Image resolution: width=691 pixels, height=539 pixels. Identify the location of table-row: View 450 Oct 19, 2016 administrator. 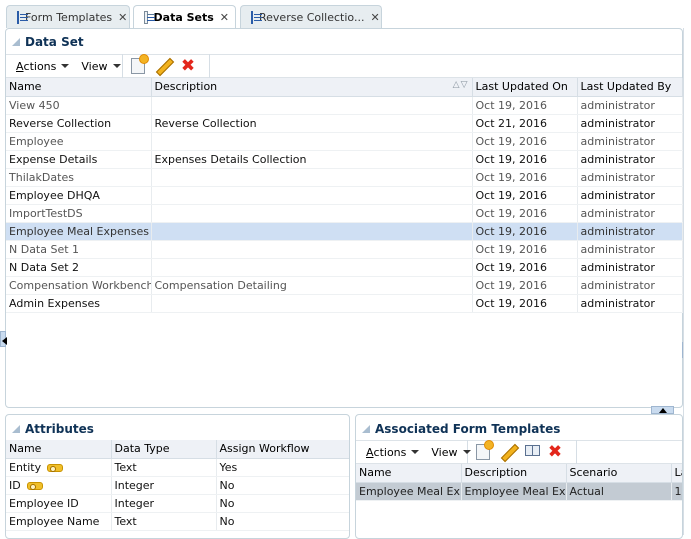
(344, 105).